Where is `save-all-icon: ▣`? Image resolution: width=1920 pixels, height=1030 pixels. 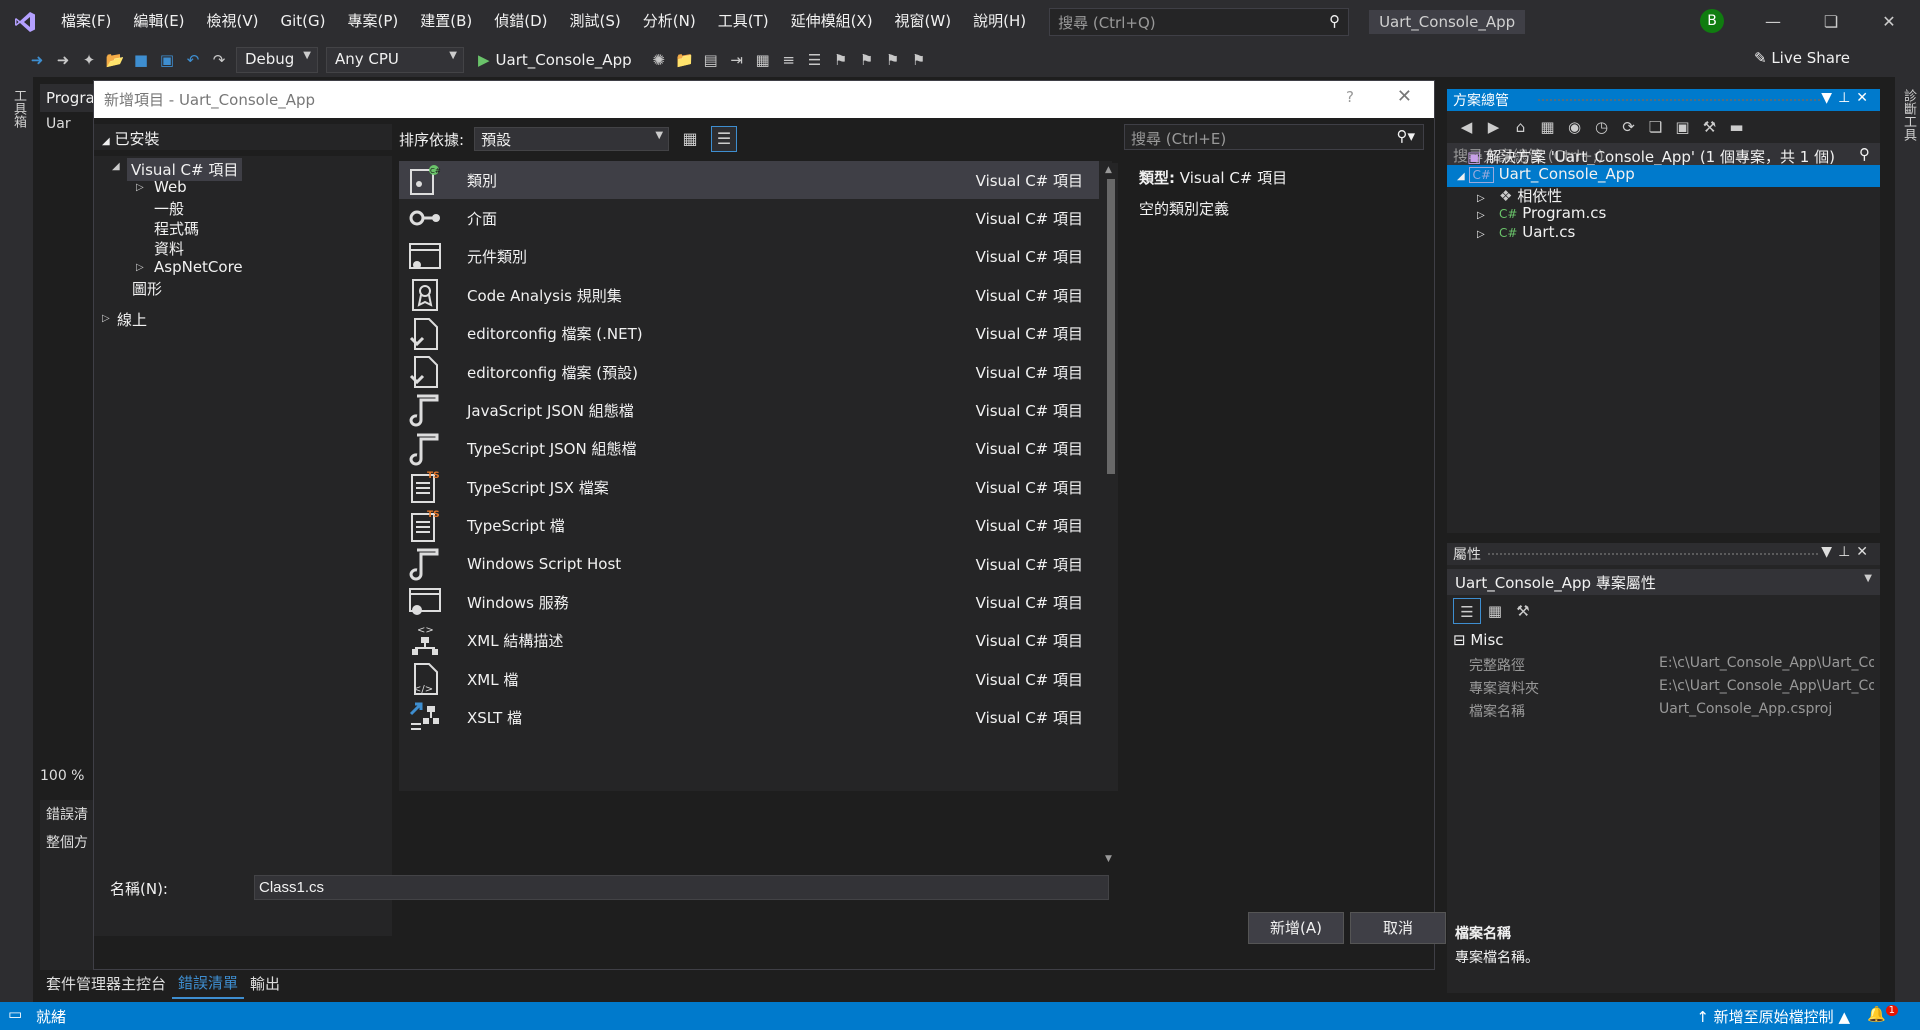 save-all-icon: ▣ is located at coordinates (167, 60).